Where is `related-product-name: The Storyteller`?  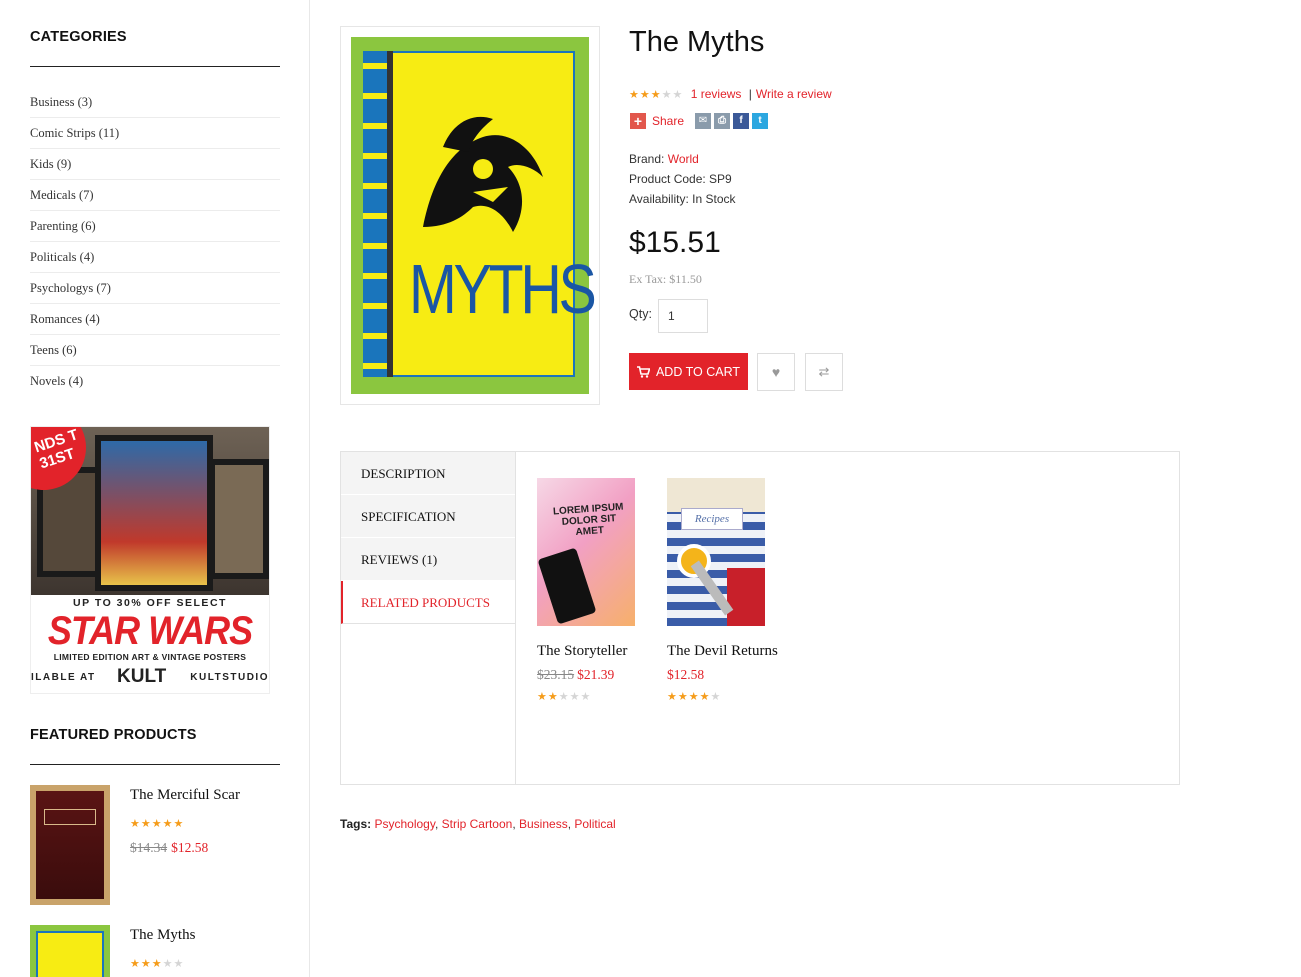 related-product-name: The Storyteller is located at coordinates (597, 651).